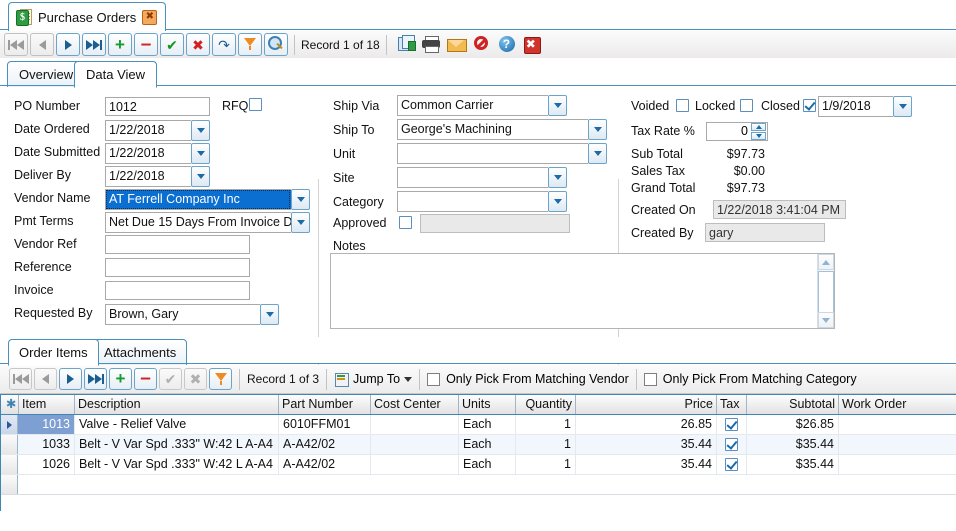 This screenshot has width=956, height=531. Describe the element at coordinates (145, 379) in the screenshot. I see `grid-delete-row-icon: –` at that location.